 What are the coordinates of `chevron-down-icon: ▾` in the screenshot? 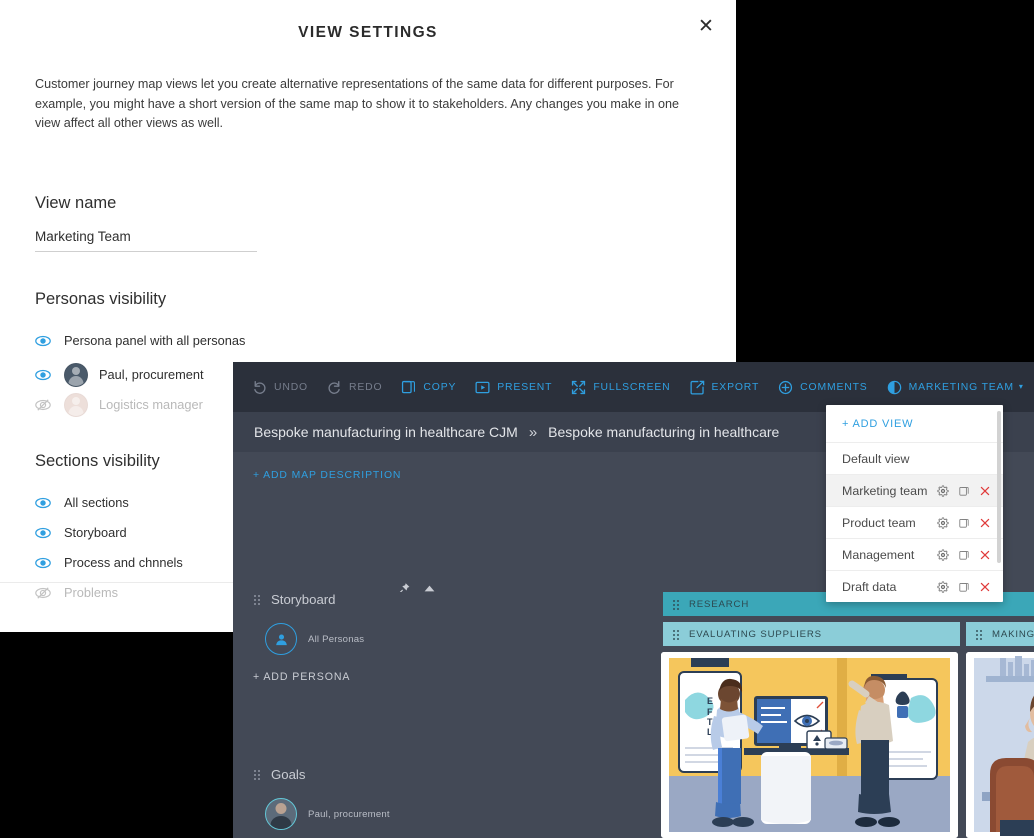 It's located at (1021, 387).